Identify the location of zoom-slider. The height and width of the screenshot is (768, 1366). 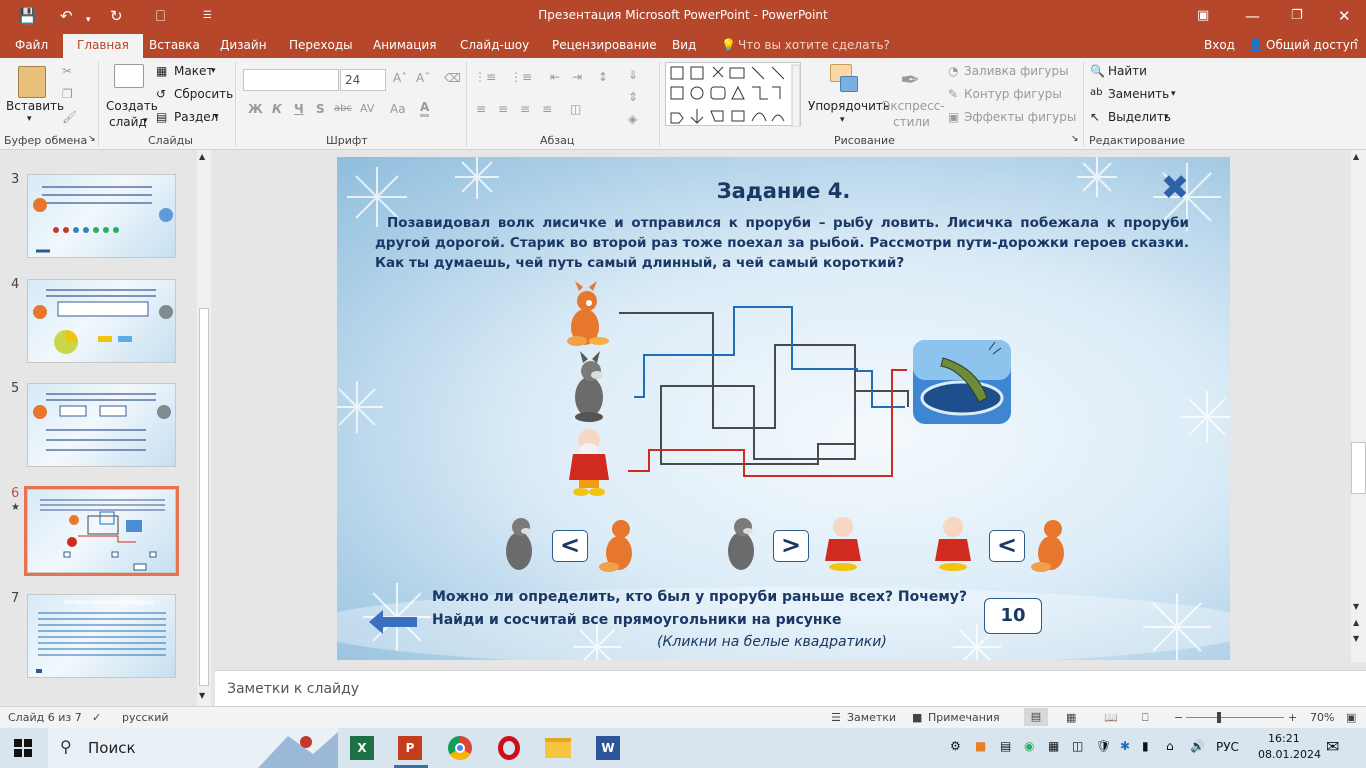
(1235, 717).